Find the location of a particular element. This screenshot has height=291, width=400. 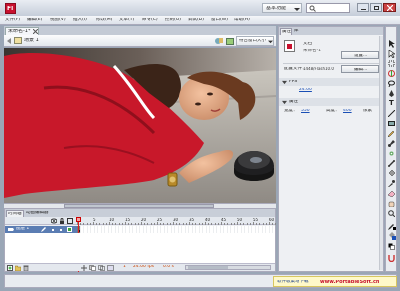

fill-color-icon is located at coordinates (392, 236).